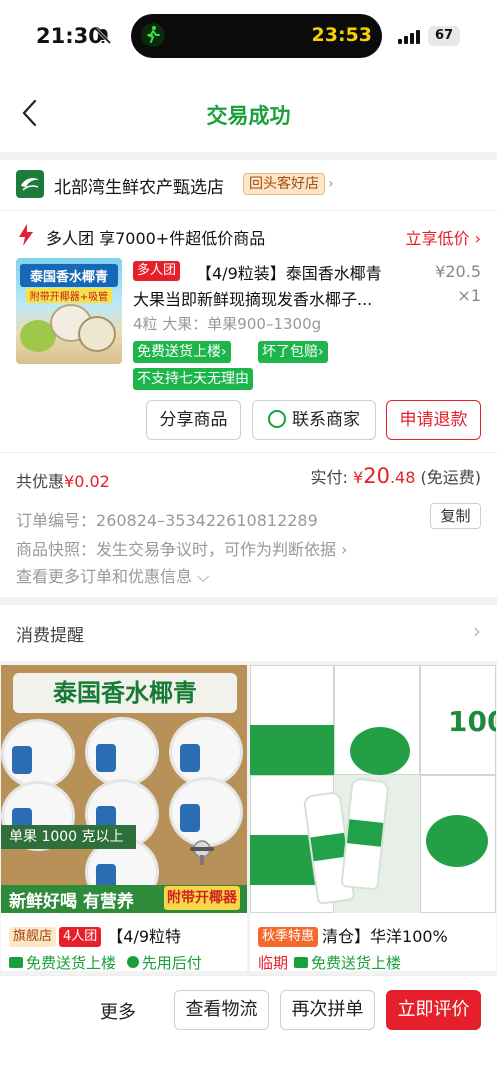 The image size is (497, 1080). What do you see at coordinates (290, 352) in the screenshot?
I see `service-tag-label: 坏了包赔` at bounding box center [290, 352].